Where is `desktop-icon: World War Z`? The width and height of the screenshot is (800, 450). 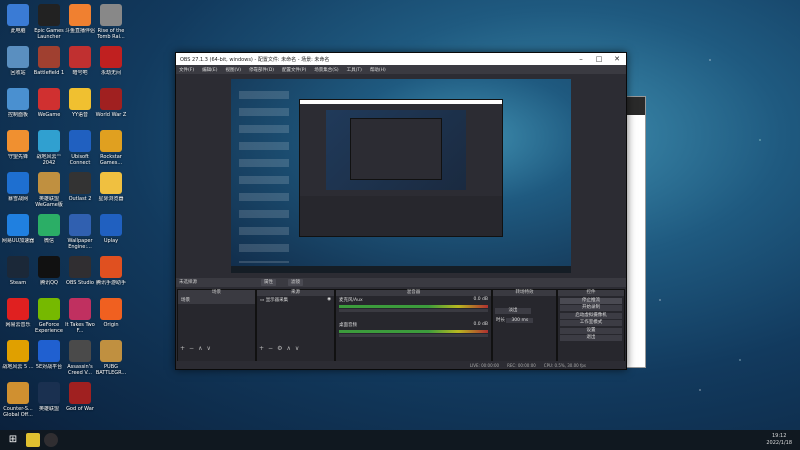 desktop-icon: World War Z is located at coordinates (111, 106).